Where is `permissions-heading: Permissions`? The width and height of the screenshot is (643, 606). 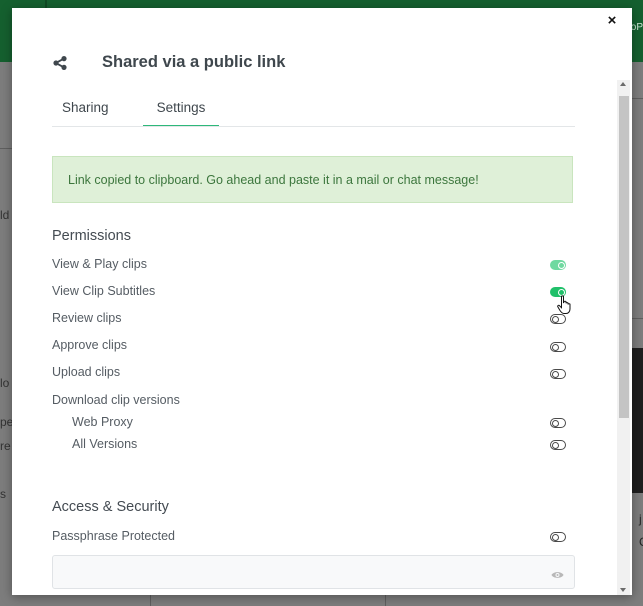
permissions-heading: Permissions is located at coordinates (91, 236).